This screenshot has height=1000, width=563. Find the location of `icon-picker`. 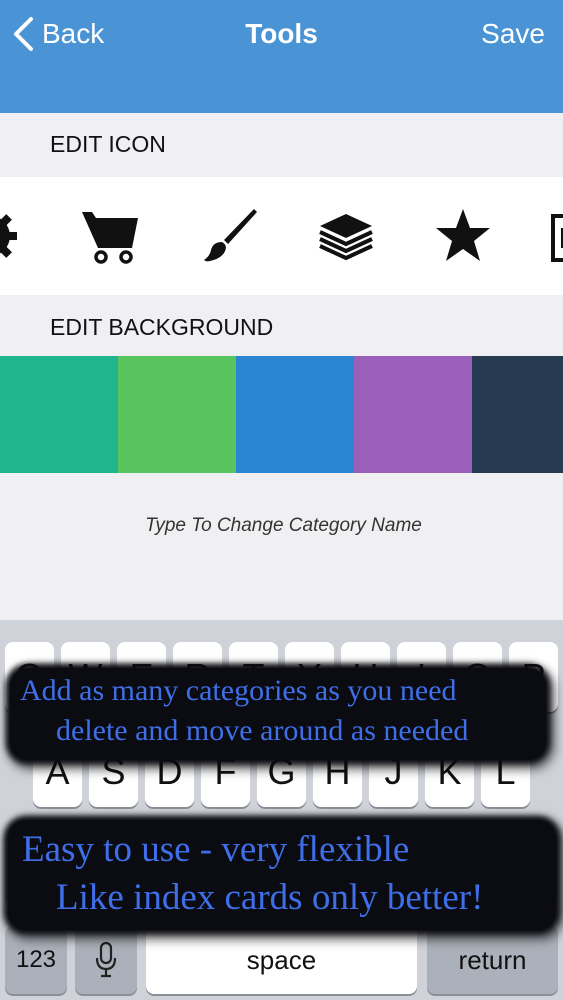

icon-picker is located at coordinates (281, 236).